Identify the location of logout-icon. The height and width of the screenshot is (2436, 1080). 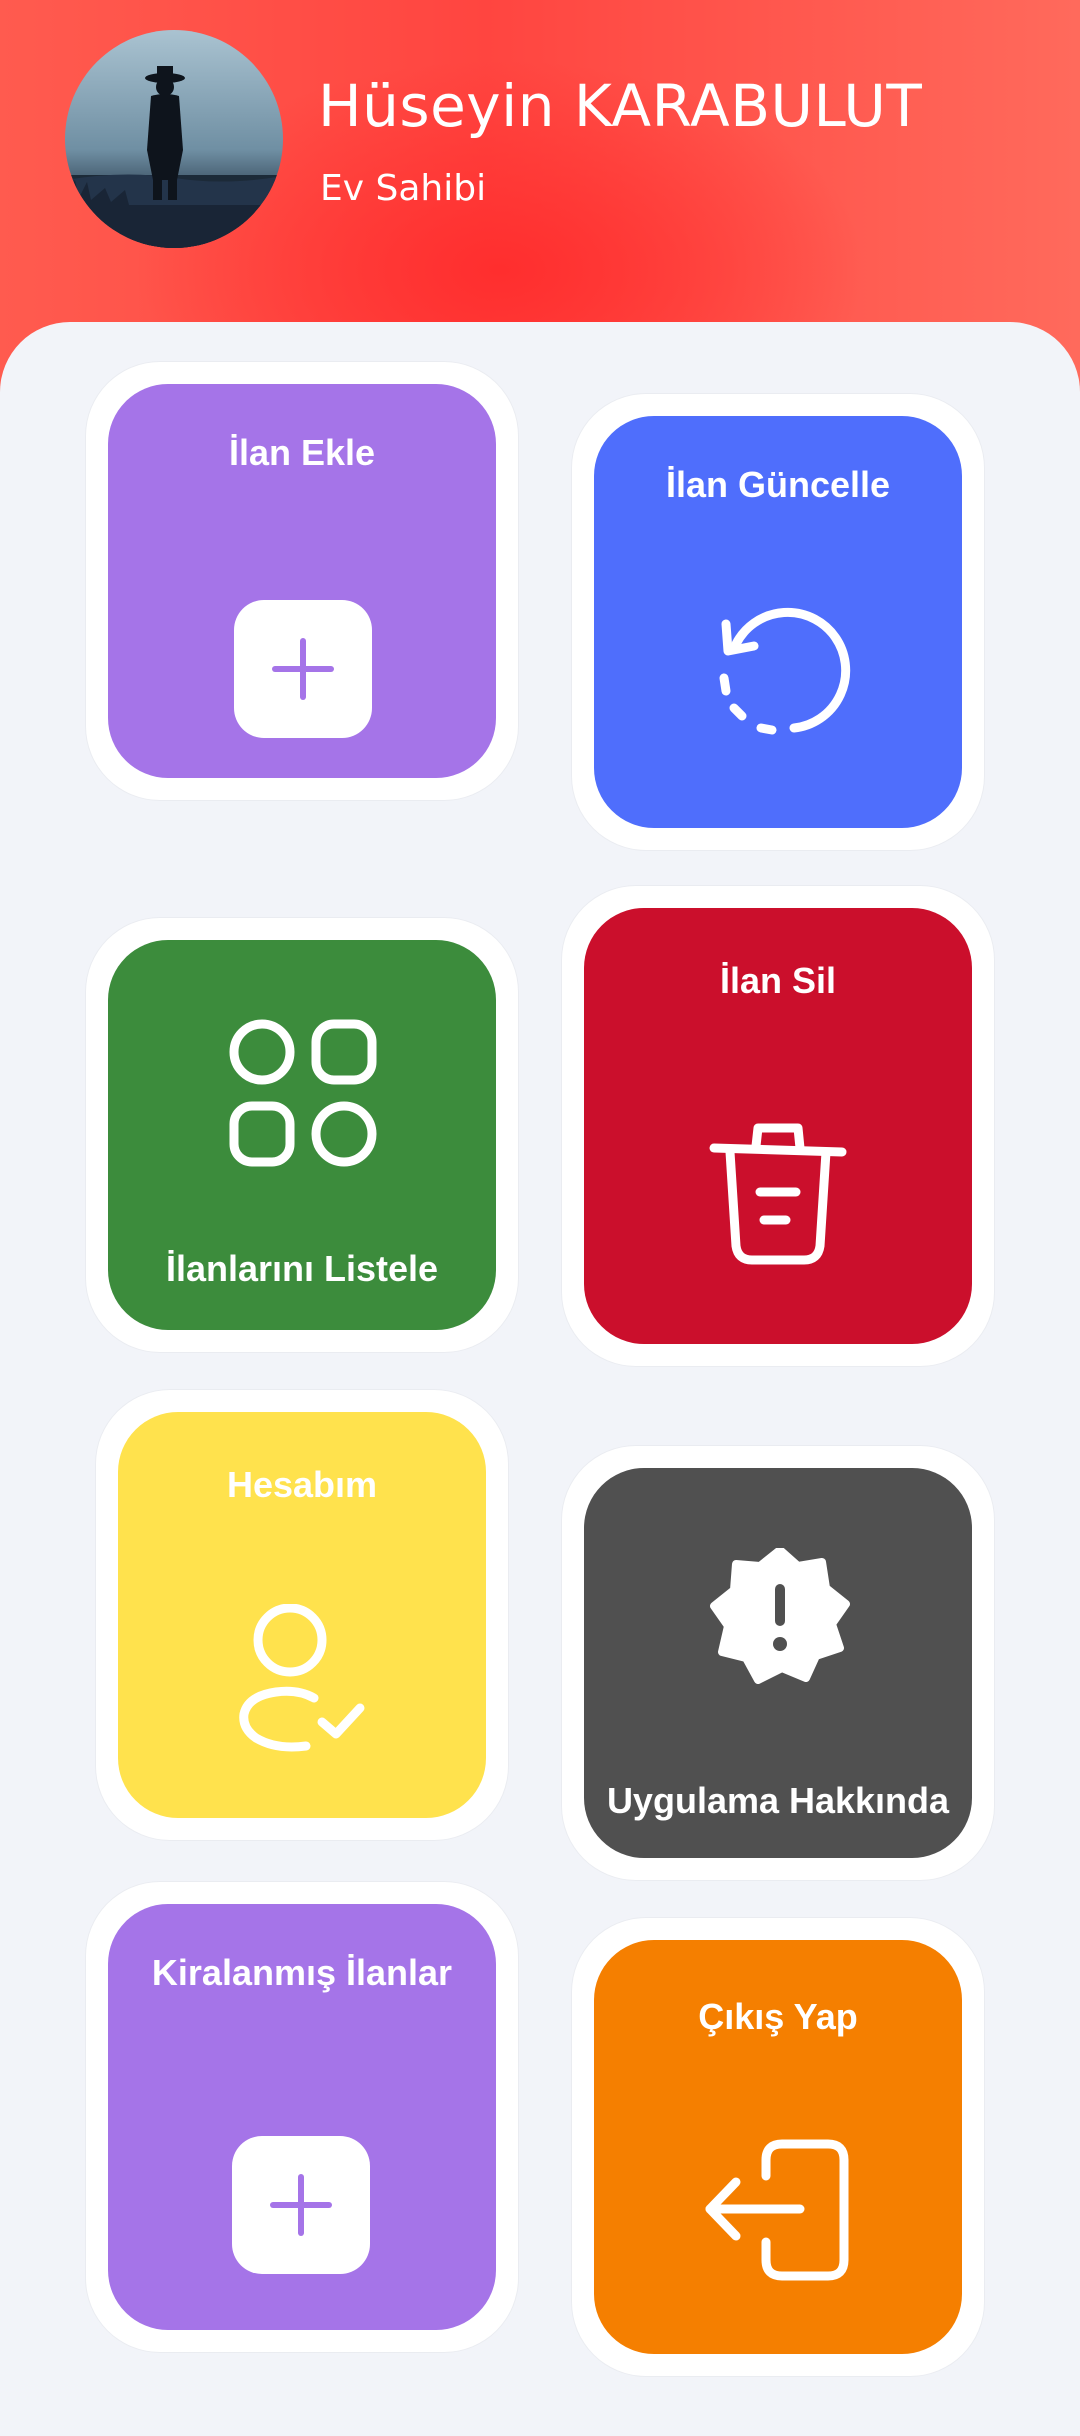
(779, 2213).